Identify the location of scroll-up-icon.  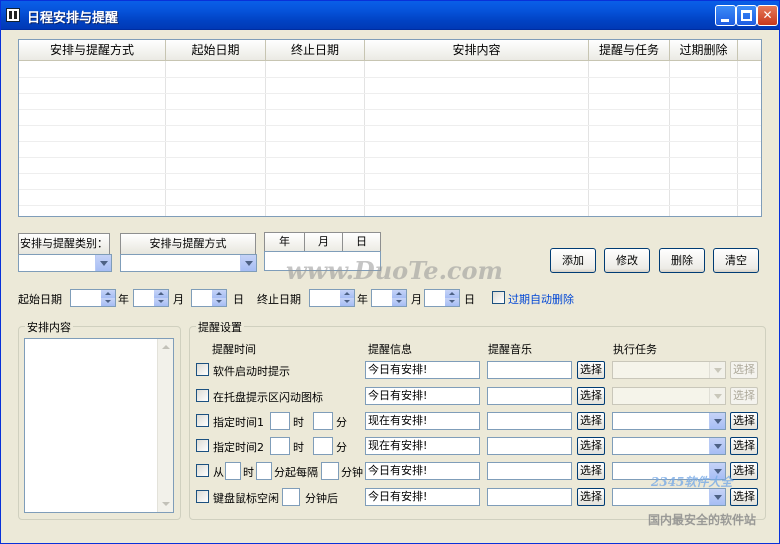
(166, 347).